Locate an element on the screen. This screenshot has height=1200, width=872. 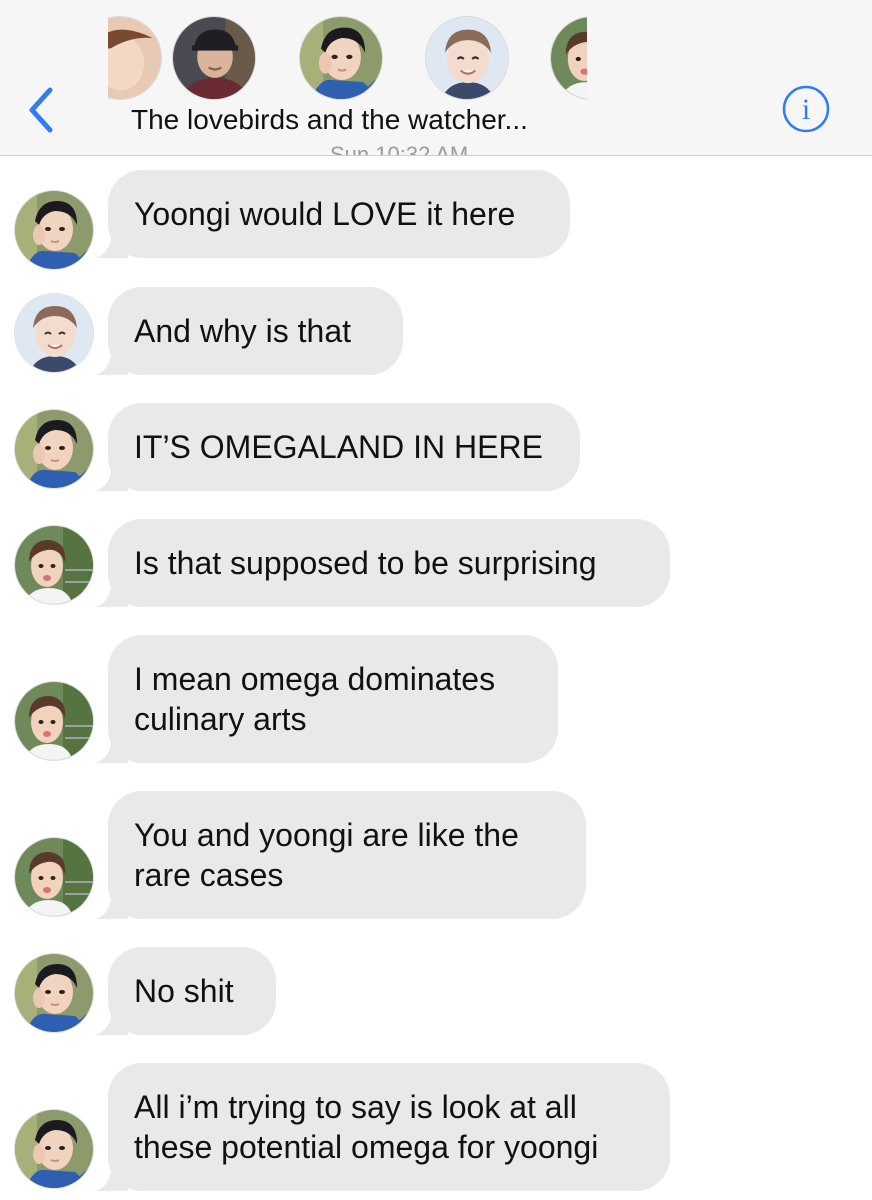
message-row: I mean omega dominates culinary arts is located at coordinates (436, 699).